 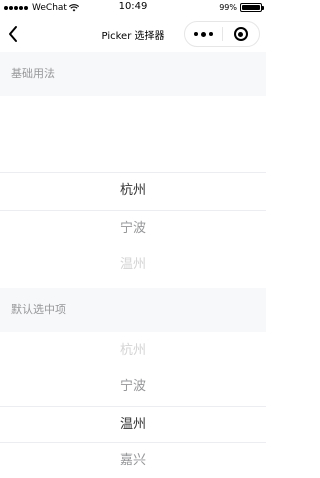 What do you see at coordinates (133, 8) in the screenshot?
I see `status-bar: WeChat 10:49 99%` at bounding box center [133, 8].